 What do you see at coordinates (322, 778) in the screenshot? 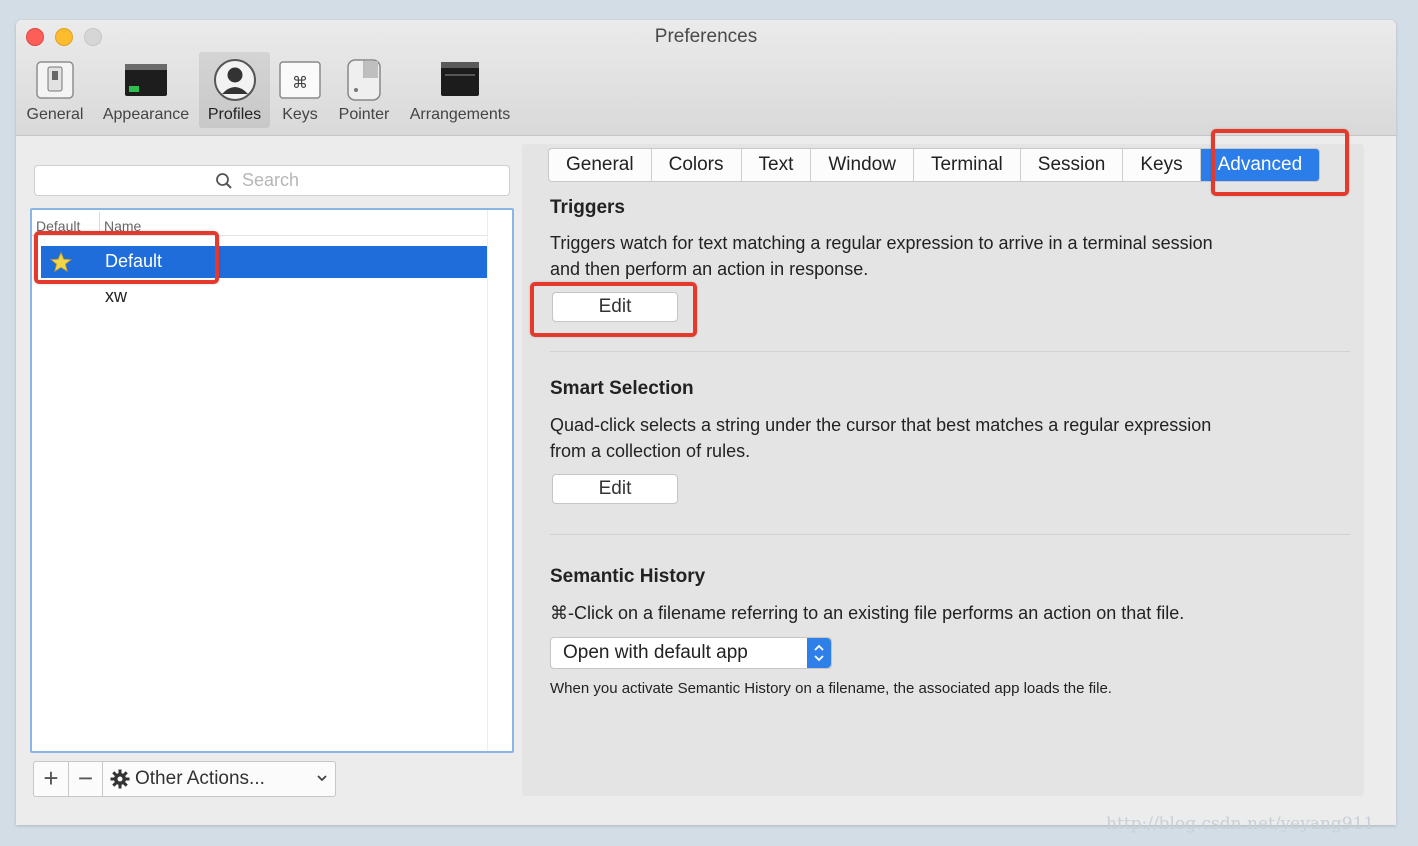
I see `chevron-down-icon` at bounding box center [322, 778].